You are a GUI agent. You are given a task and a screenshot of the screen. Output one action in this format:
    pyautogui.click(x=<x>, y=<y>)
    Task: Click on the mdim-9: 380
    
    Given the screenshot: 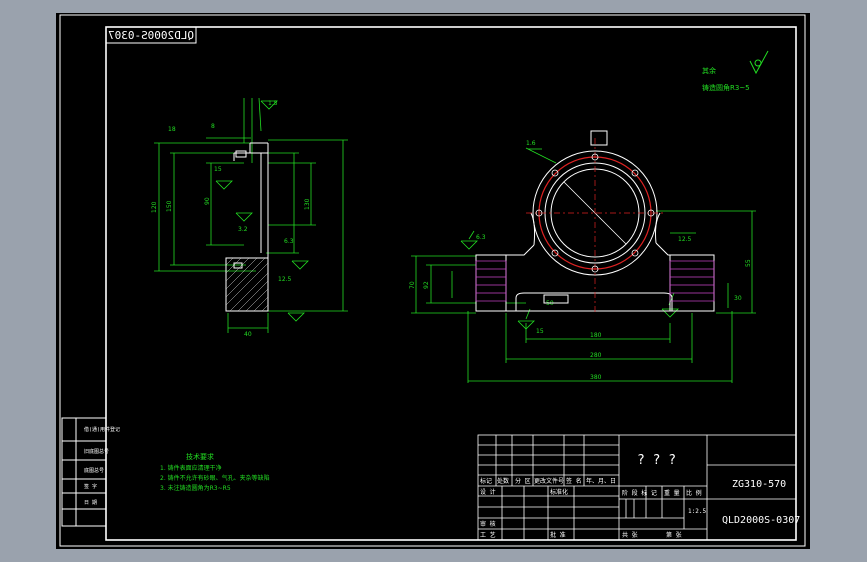 What is the action you would take?
    pyautogui.click(x=596, y=377)
    